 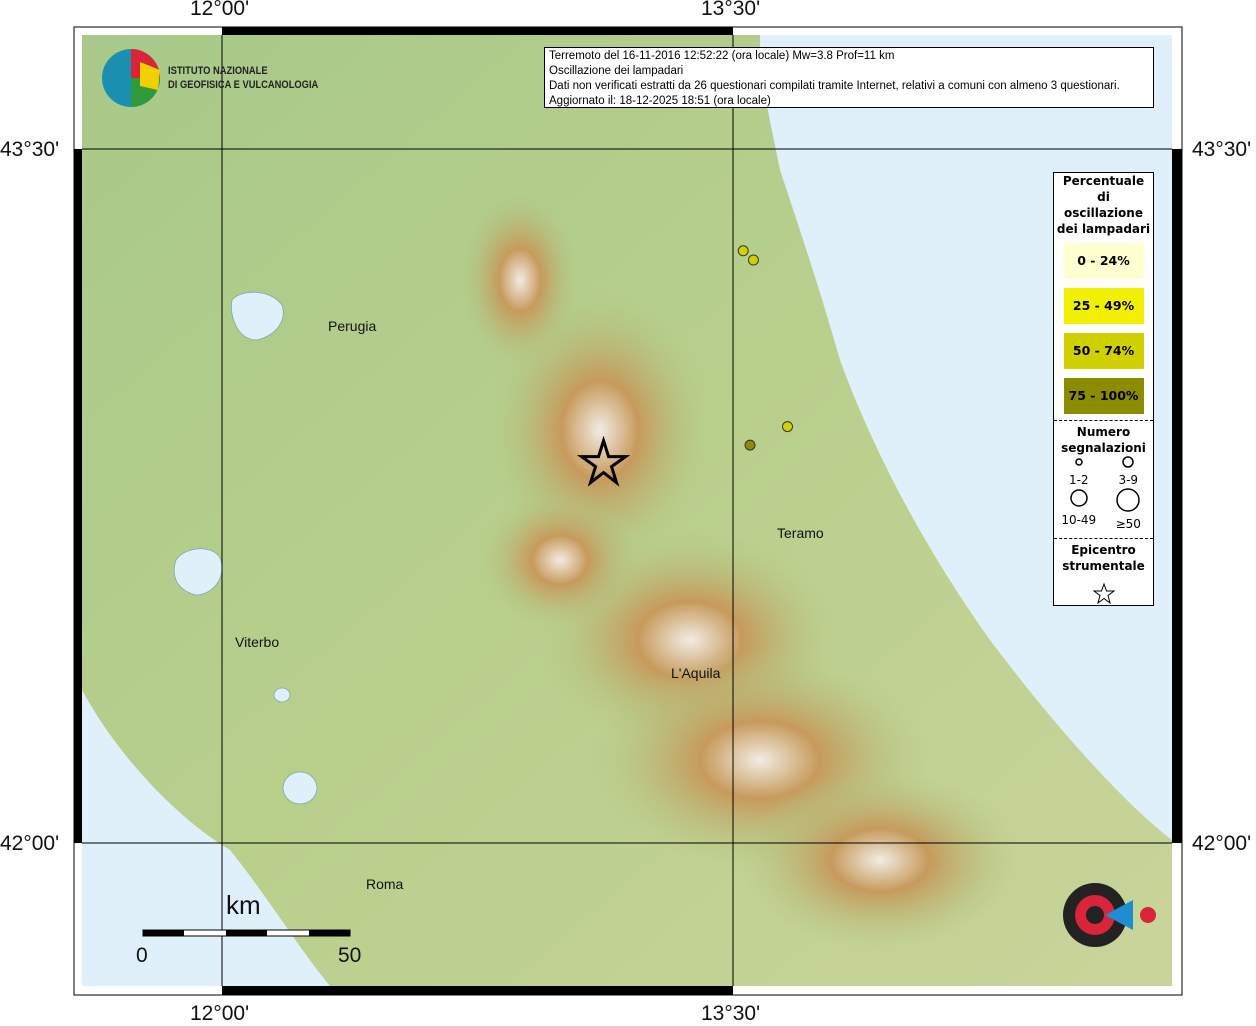 I want to click on lon-tick-bottom-2: 13°30', so click(x=731, y=1013).